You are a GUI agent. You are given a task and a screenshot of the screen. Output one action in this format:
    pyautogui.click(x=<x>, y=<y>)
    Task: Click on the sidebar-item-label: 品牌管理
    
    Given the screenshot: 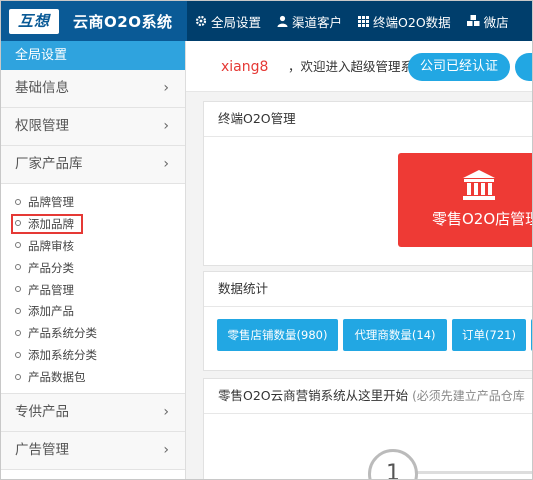 What is the action you would take?
    pyautogui.click(x=51, y=202)
    